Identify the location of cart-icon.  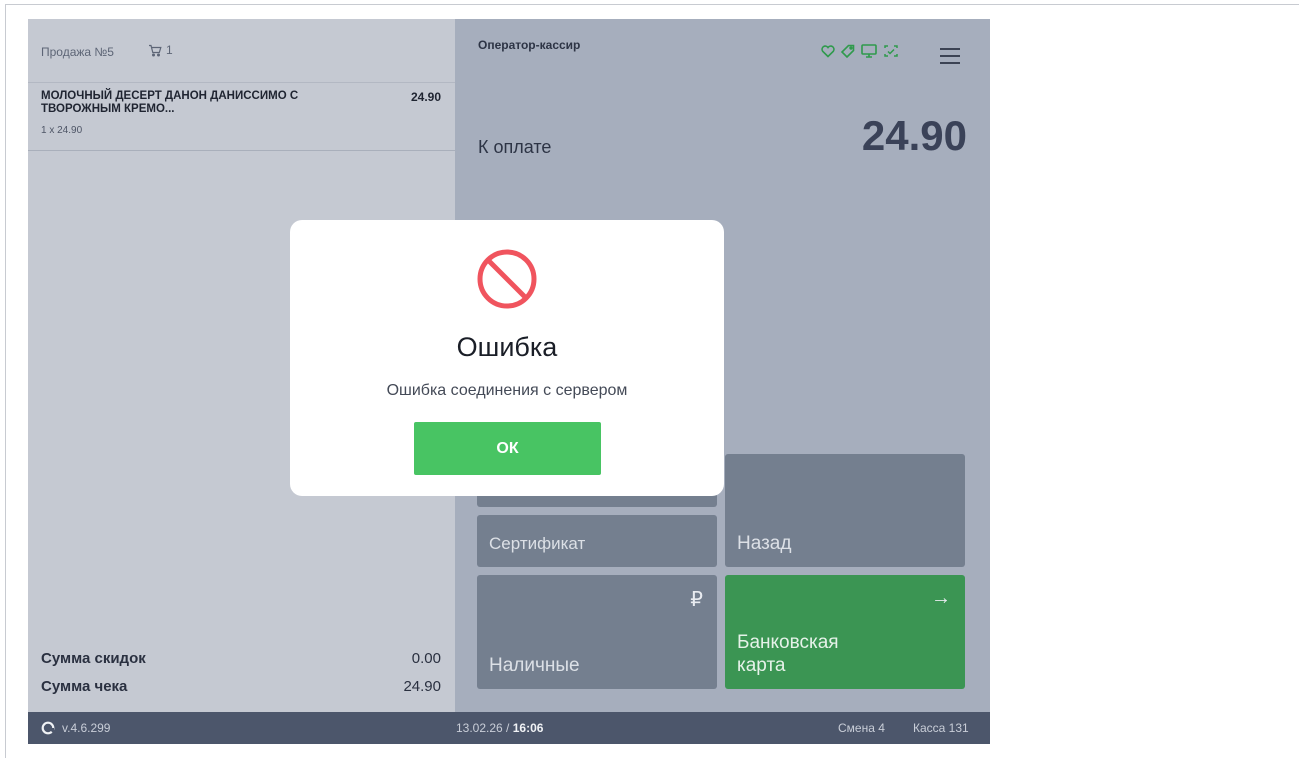
(155, 50).